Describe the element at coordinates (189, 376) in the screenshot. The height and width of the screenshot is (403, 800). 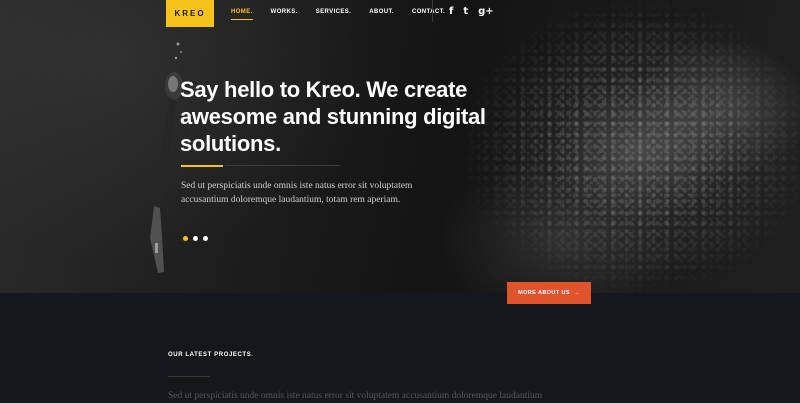
I see `projects-divider` at that location.